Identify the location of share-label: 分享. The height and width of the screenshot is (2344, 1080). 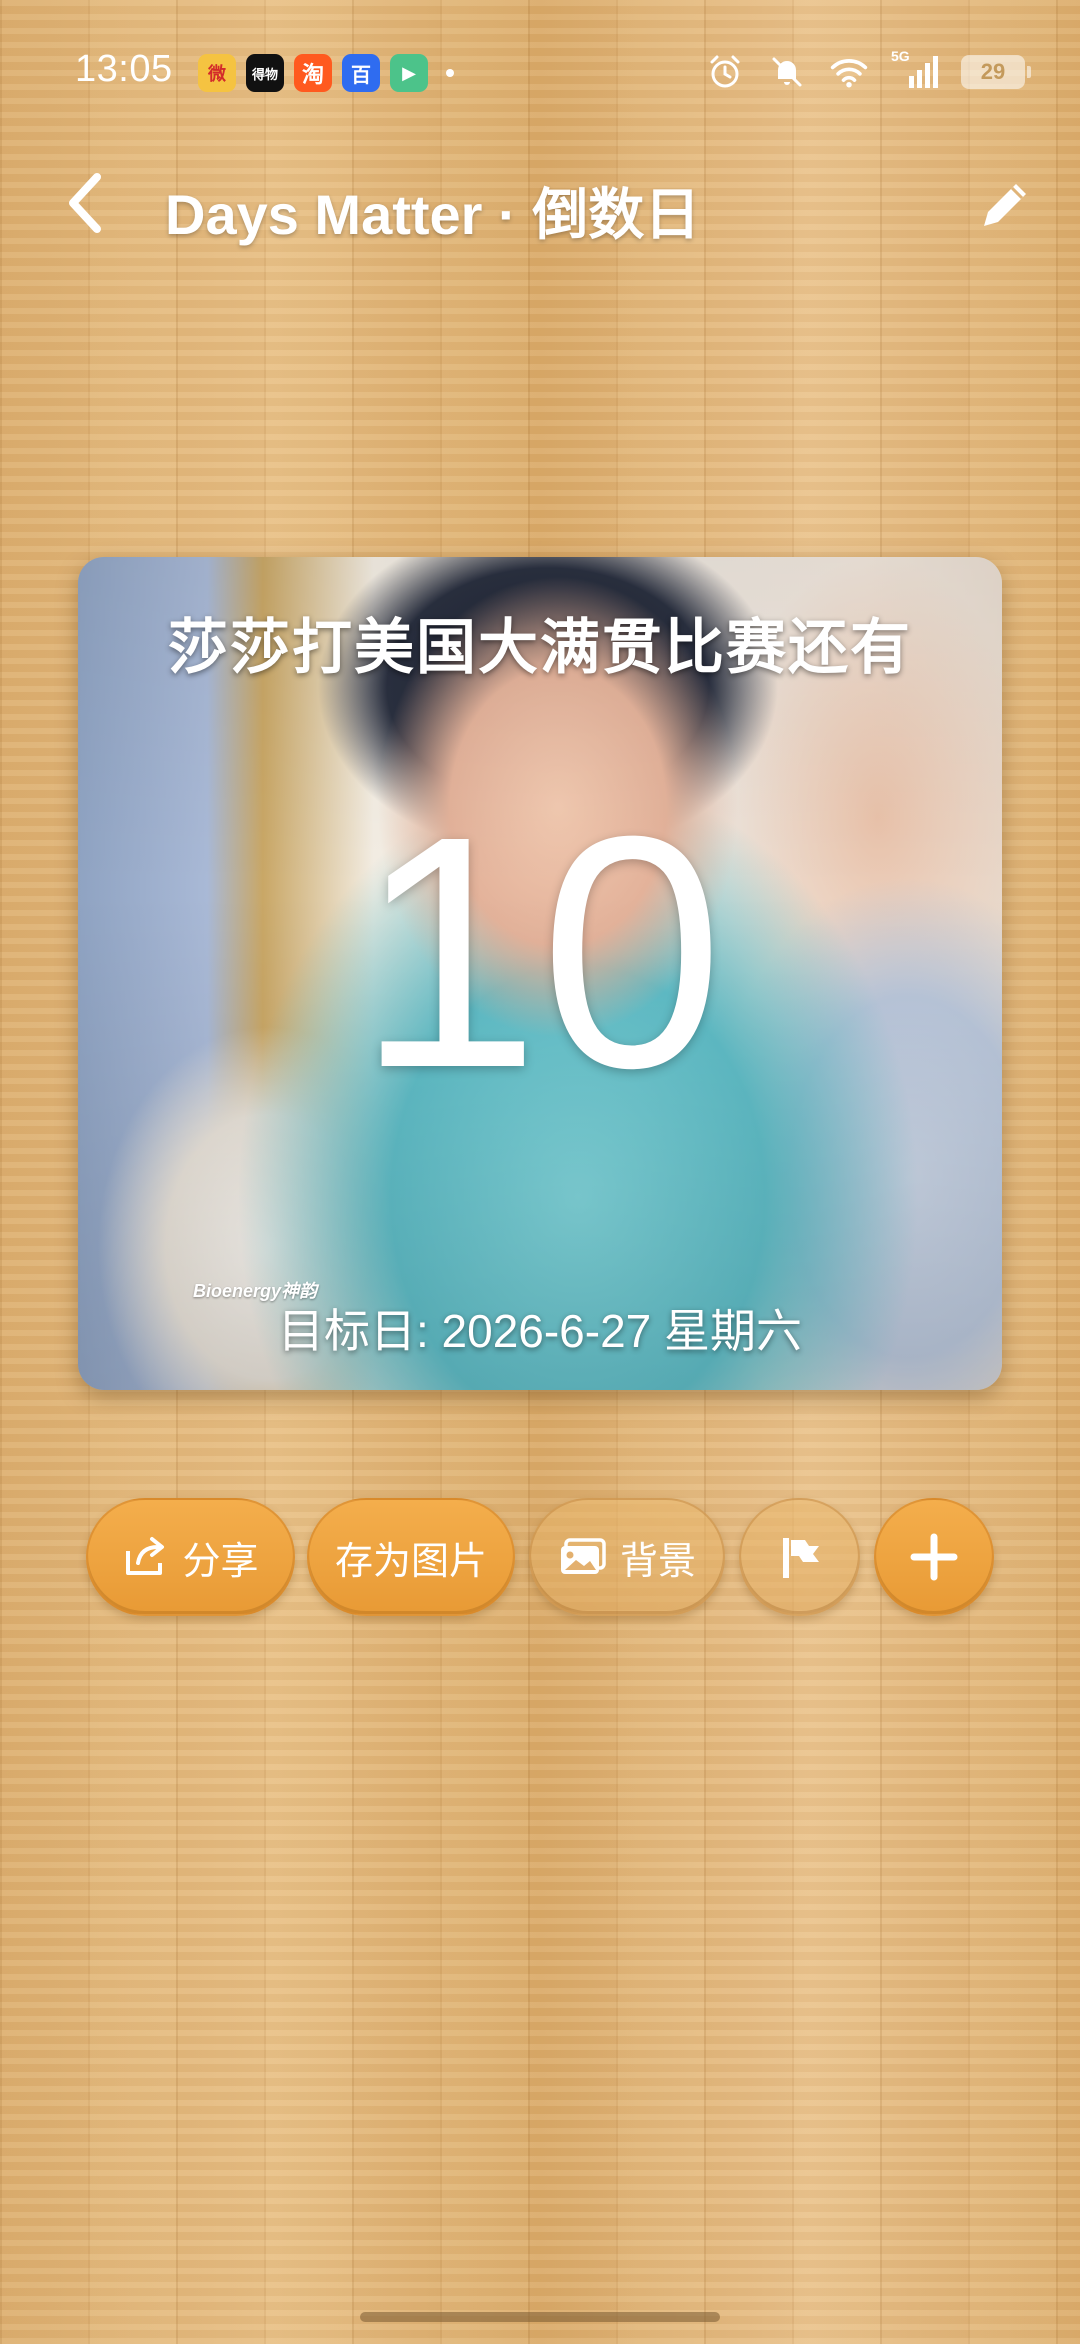
(220, 1561).